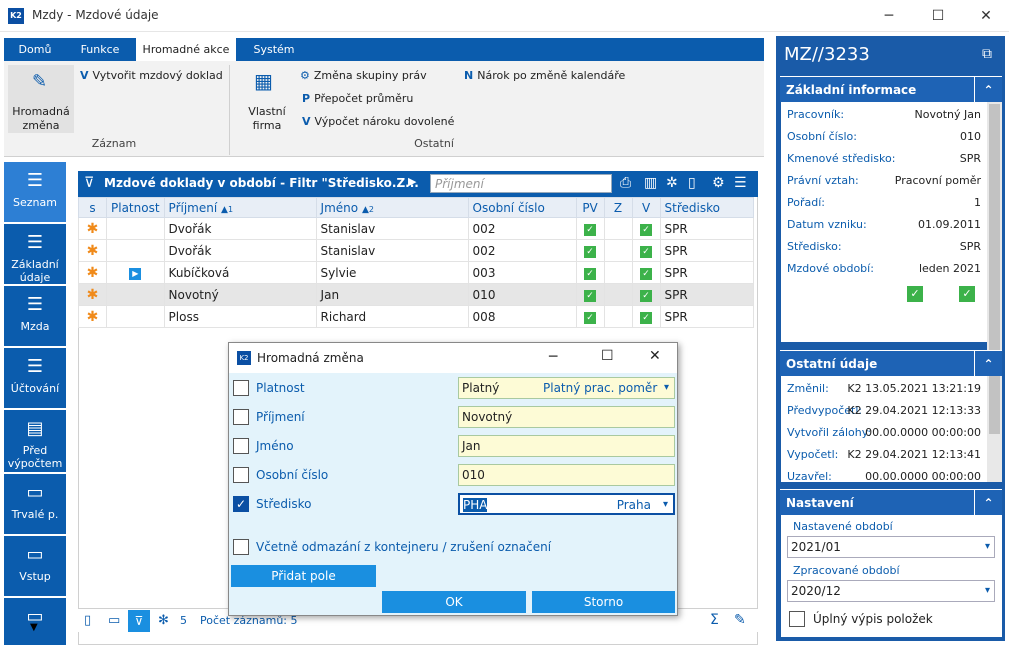  Describe the element at coordinates (35, 317) in the screenshot. I see `nav-mzda: ☰ Mzda` at that location.